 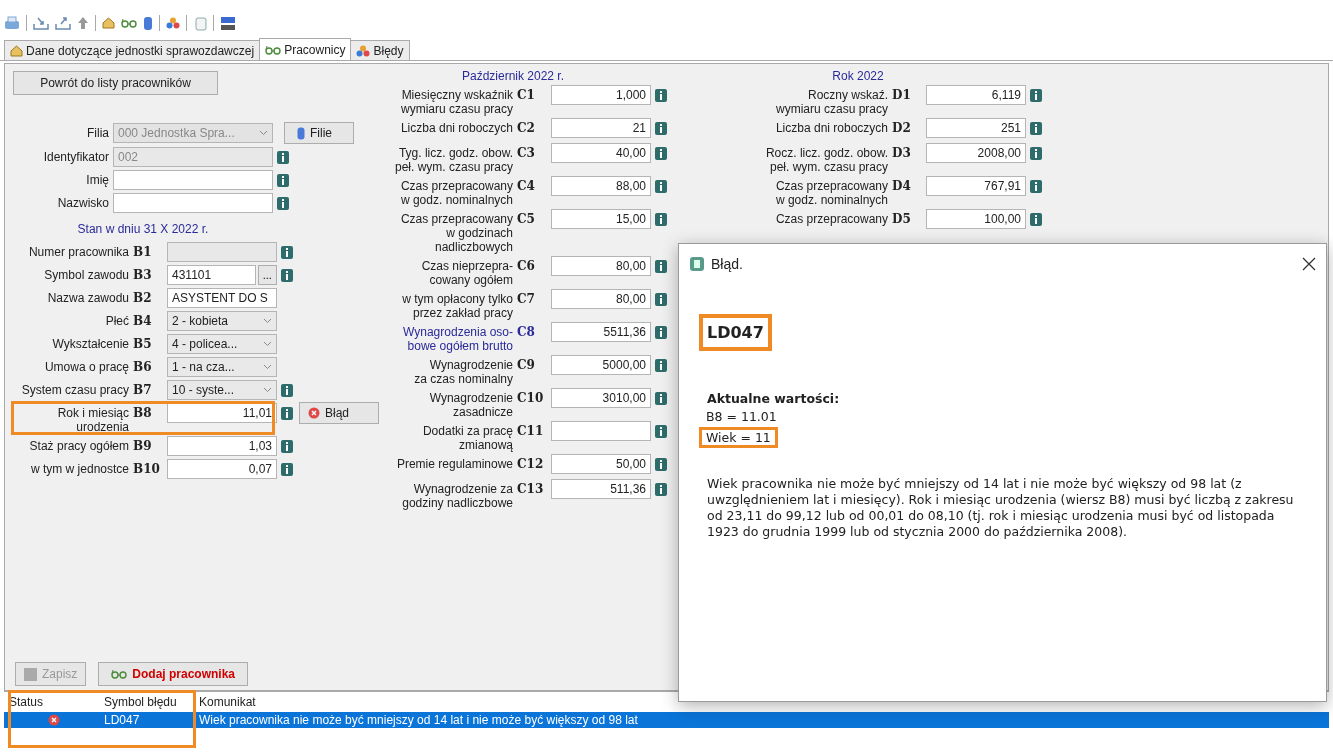 I want to click on arrow-up-icon, so click(x=83, y=23).